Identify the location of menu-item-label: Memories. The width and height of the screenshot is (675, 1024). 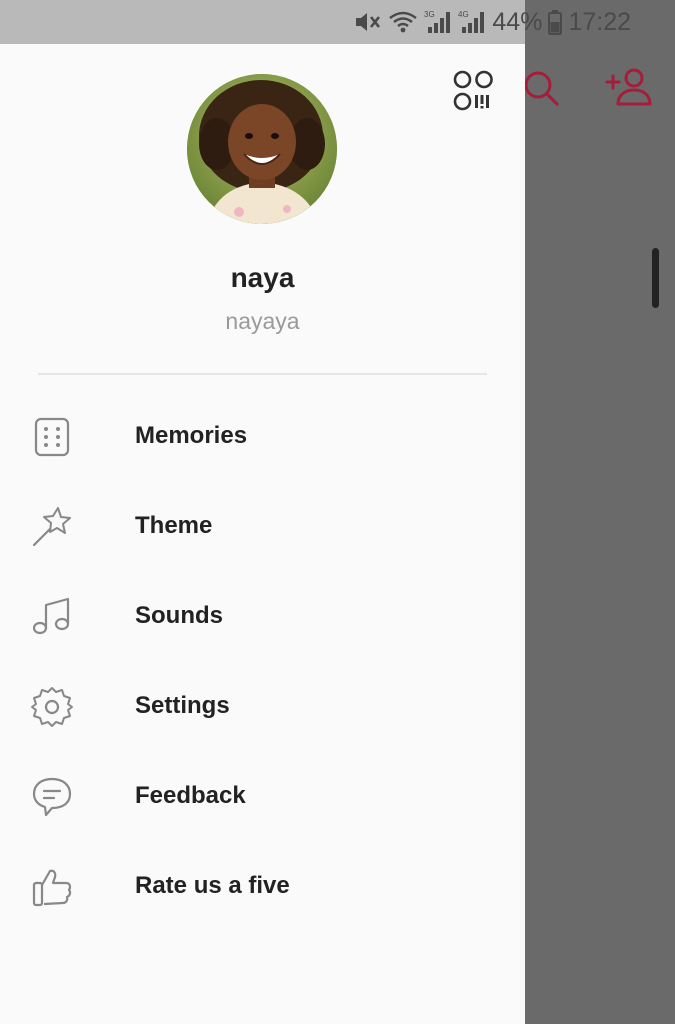
(191, 435).